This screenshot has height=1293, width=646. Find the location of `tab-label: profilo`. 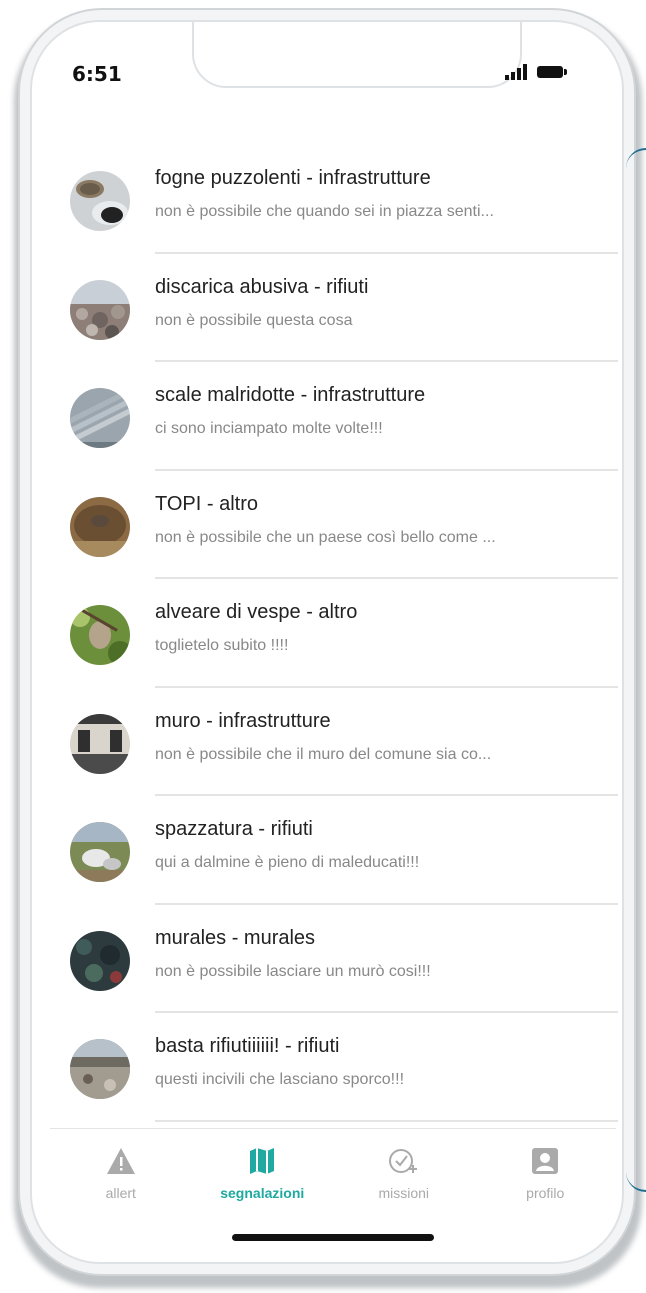

tab-label: profilo is located at coordinates (545, 1193).